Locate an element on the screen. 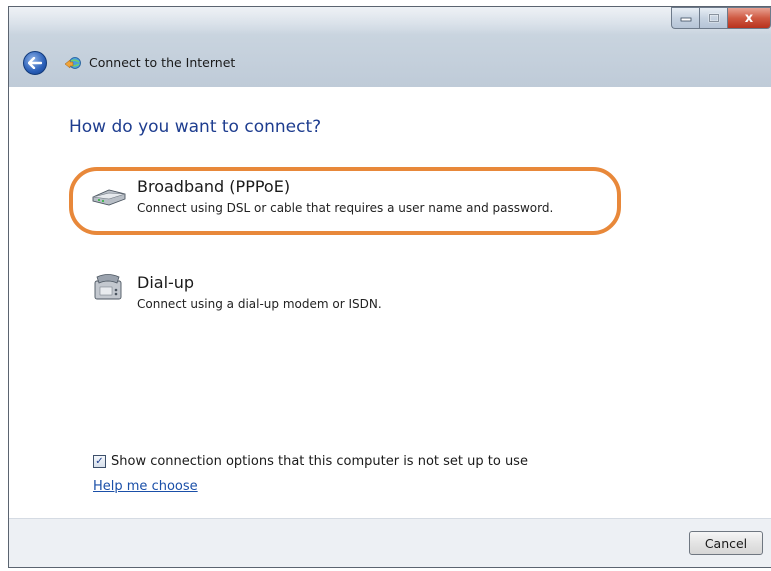 This screenshot has width=771, height=571. back-arrow-icon is located at coordinates (35, 63).